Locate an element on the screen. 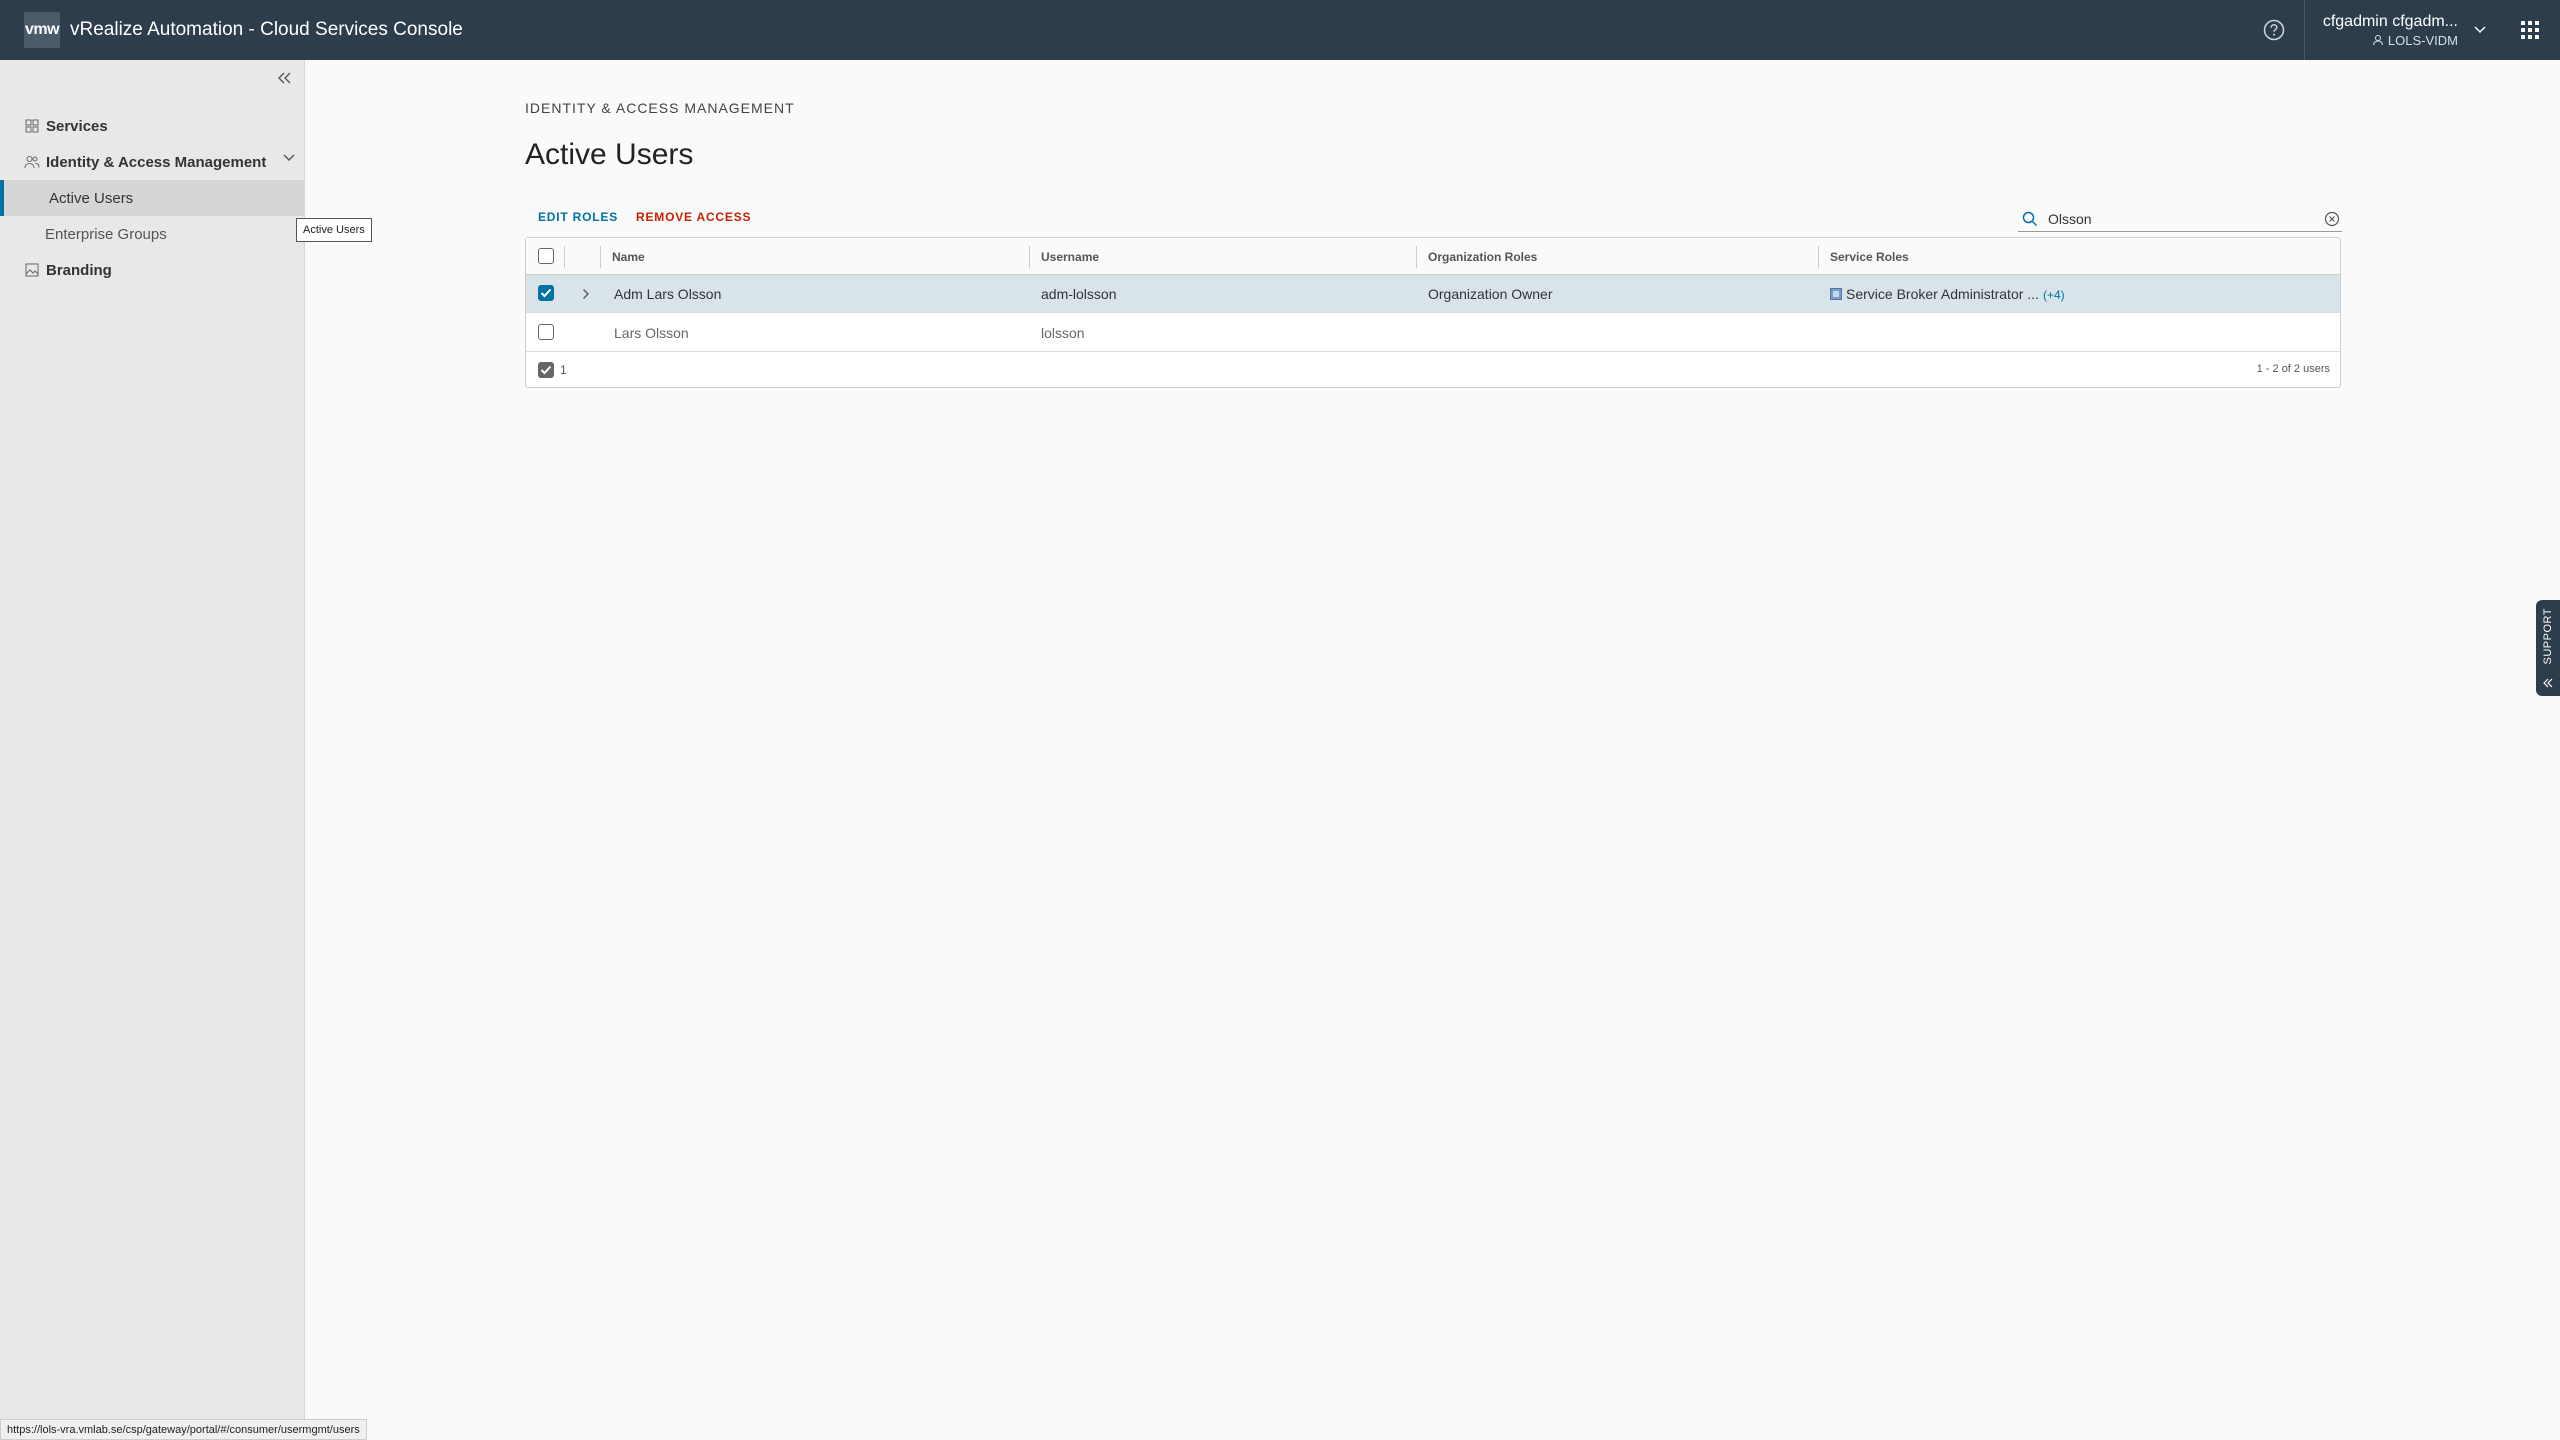 The height and width of the screenshot is (1440, 2560). checkmark-icon is located at coordinates (546, 293).